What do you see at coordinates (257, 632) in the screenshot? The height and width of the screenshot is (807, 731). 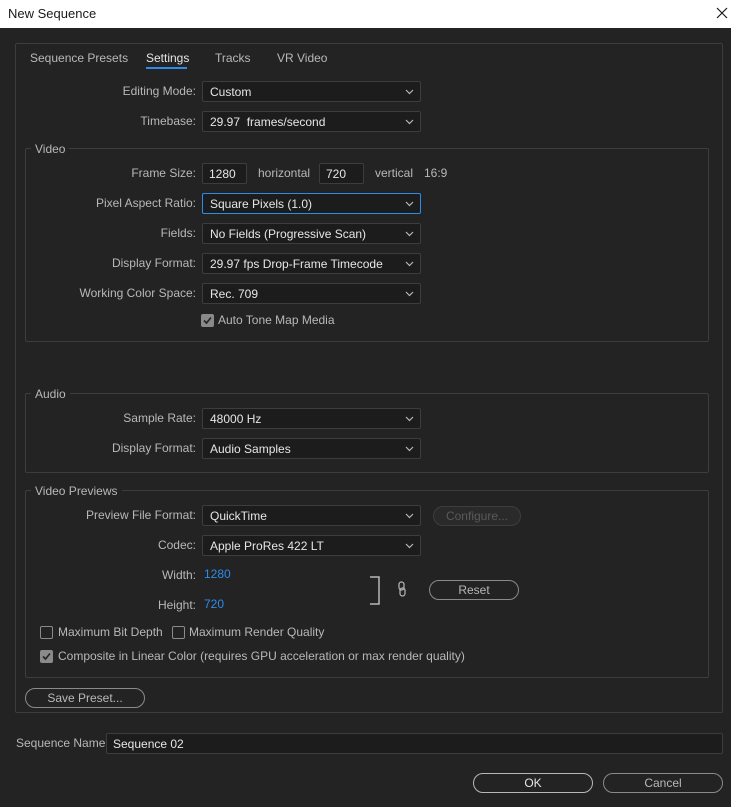 I see `max-render-quality-label: Maximum Render Quality` at bounding box center [257, 632].